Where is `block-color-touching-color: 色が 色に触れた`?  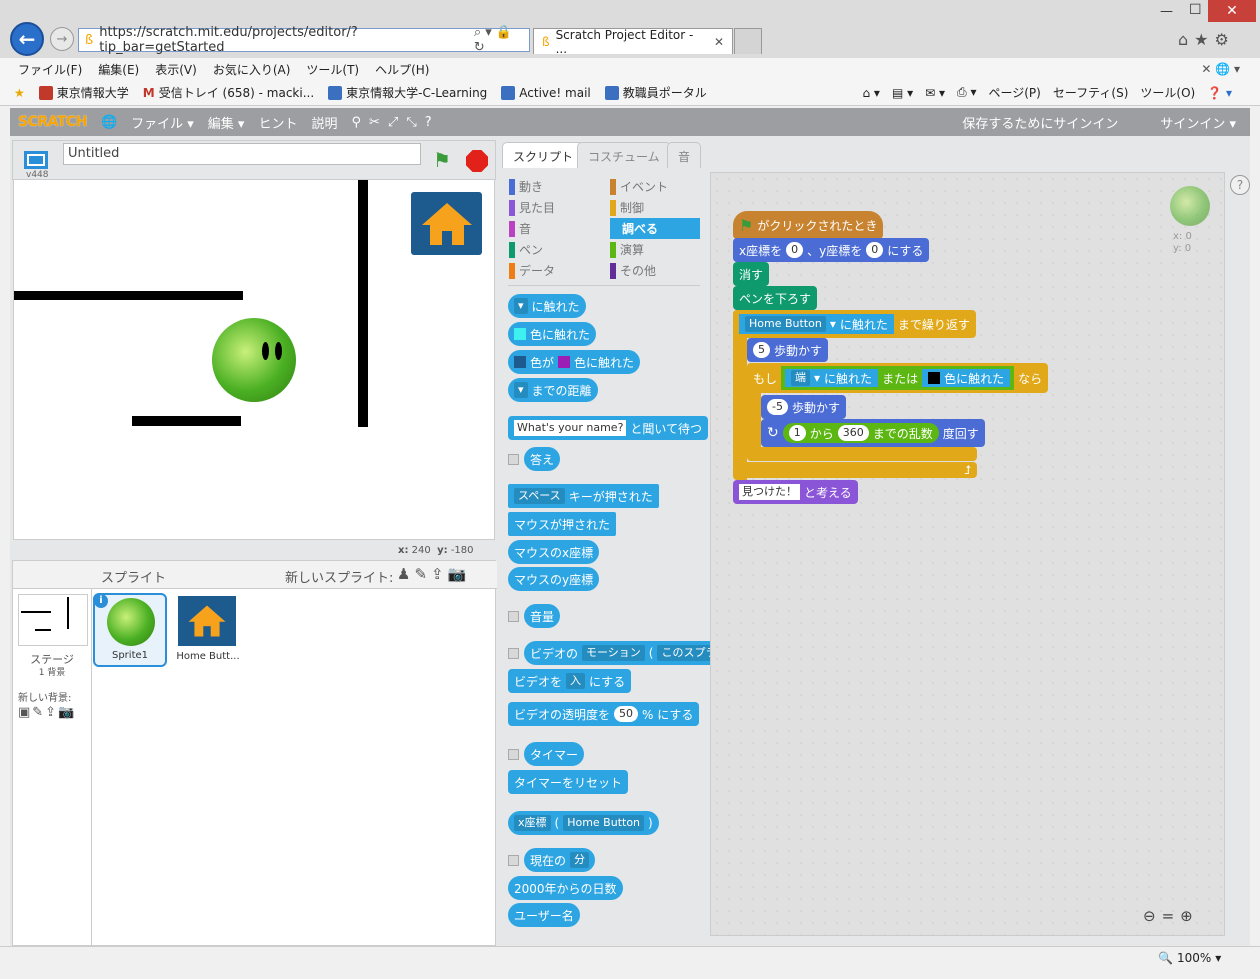
block-color-touching-color: 色が 色に触れた is located at coordinates (574, 362).